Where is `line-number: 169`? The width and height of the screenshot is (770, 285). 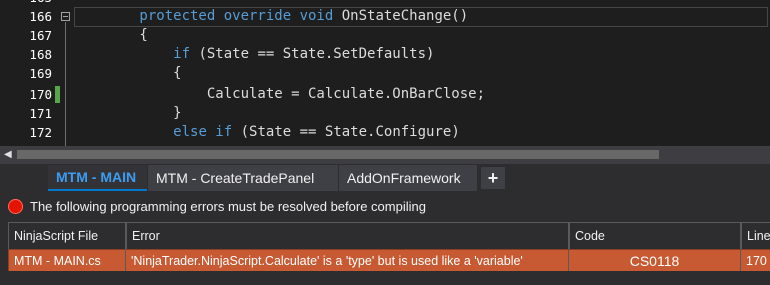
line-number: 169 is located at coordinates (40, 73).